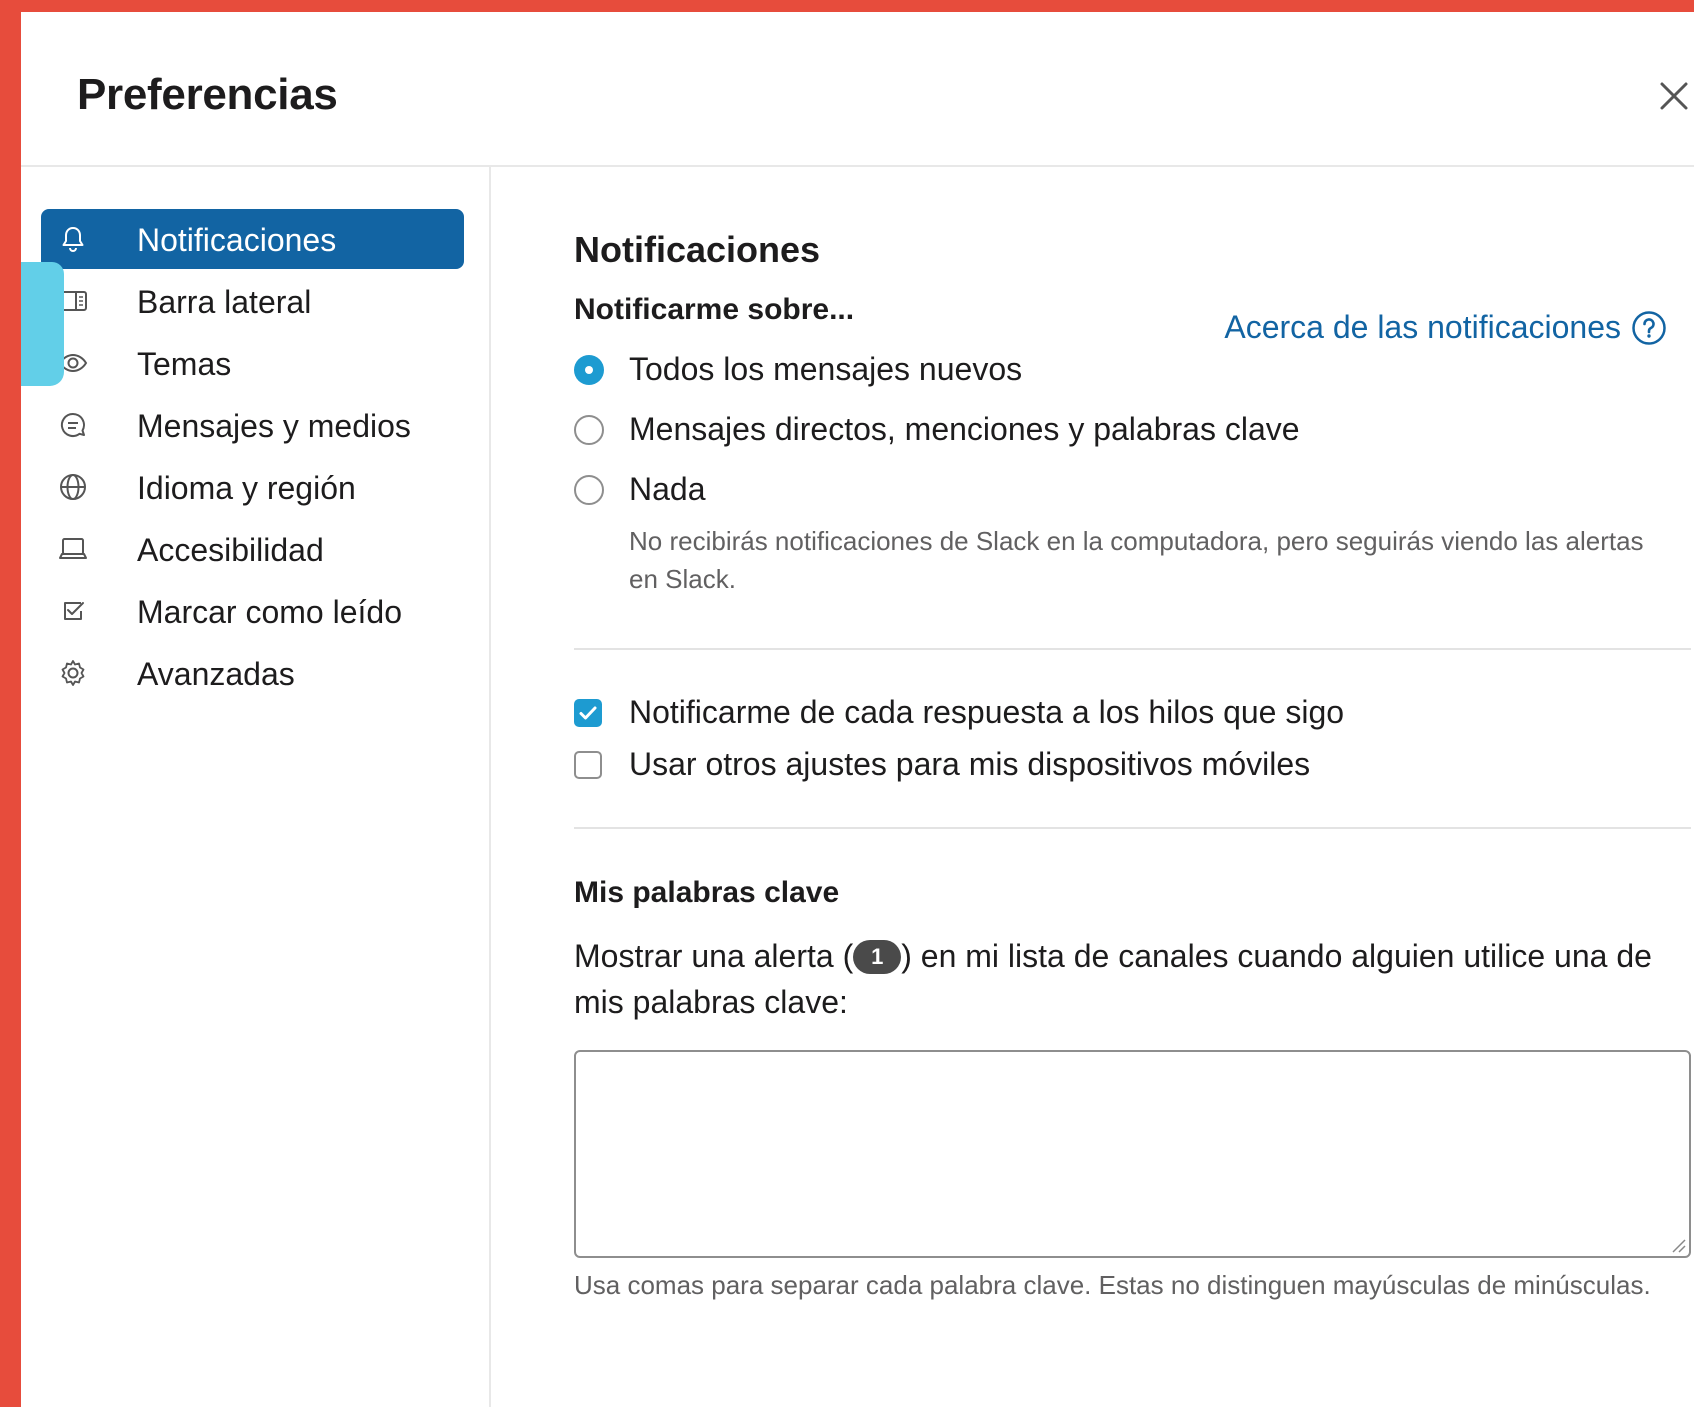 This screenshot has width=1694, height=1407. What do you see at coordinates (224, 302) in the screenshot?
I see `sidebar-item-label: Barra lateral` at bounding box center [224, 302].